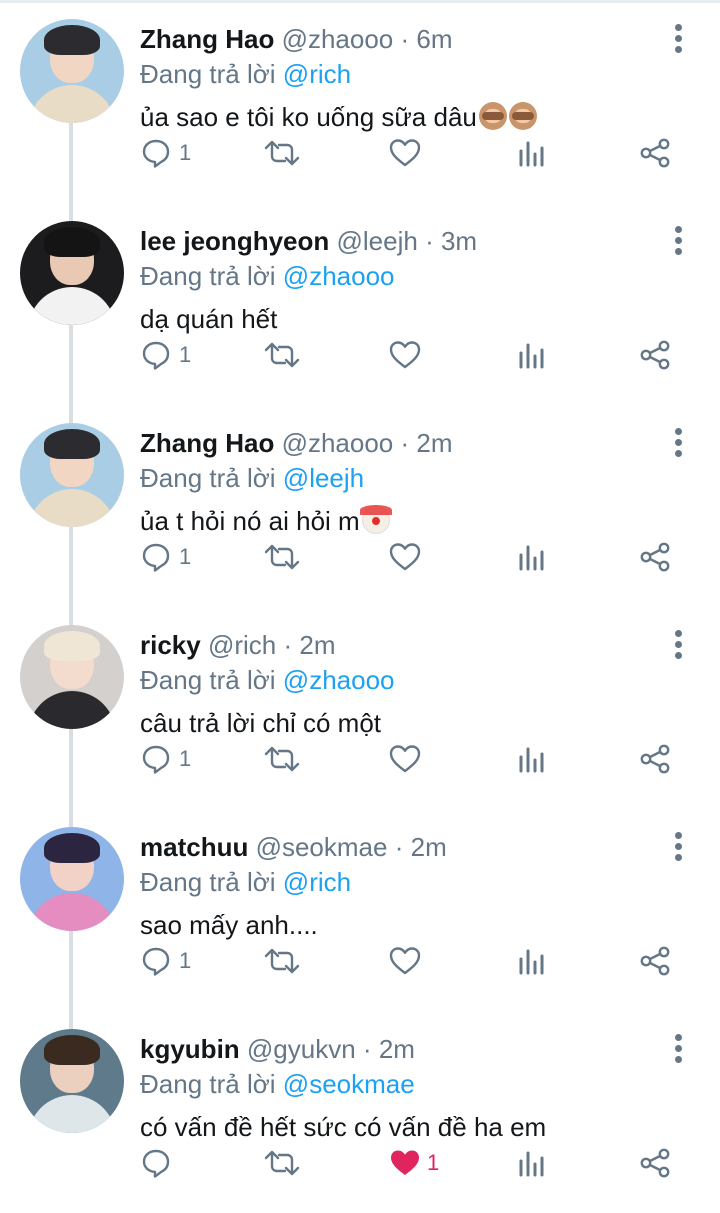 The width and height of the screenshot is (720, 1213). I want to click on tweet-text: có vấn đề hết sức có vấn đề ha em, so click(343, 1127).